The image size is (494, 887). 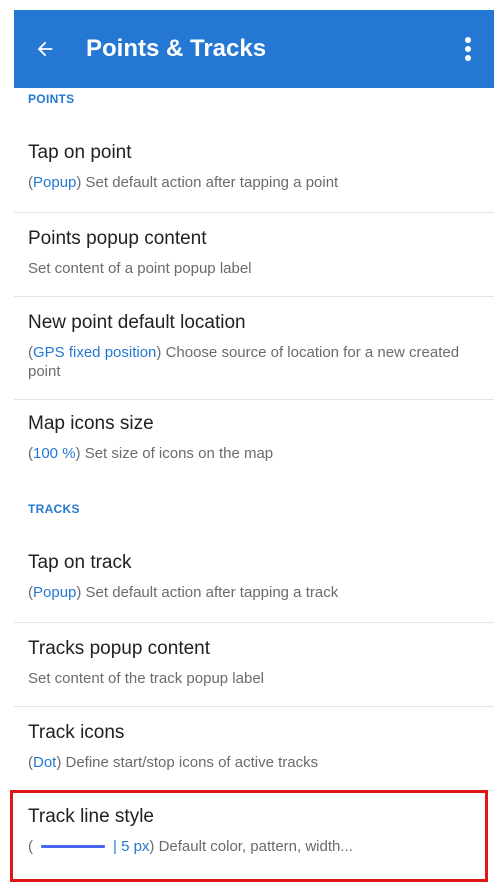 I want to click on section-header-tracks: TRACKS, so click(x=54, y=509).